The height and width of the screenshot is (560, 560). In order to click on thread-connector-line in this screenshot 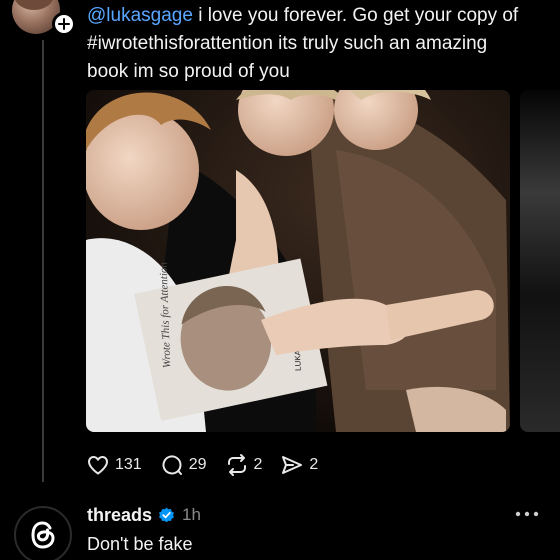, I will do `click(43, 261)`.